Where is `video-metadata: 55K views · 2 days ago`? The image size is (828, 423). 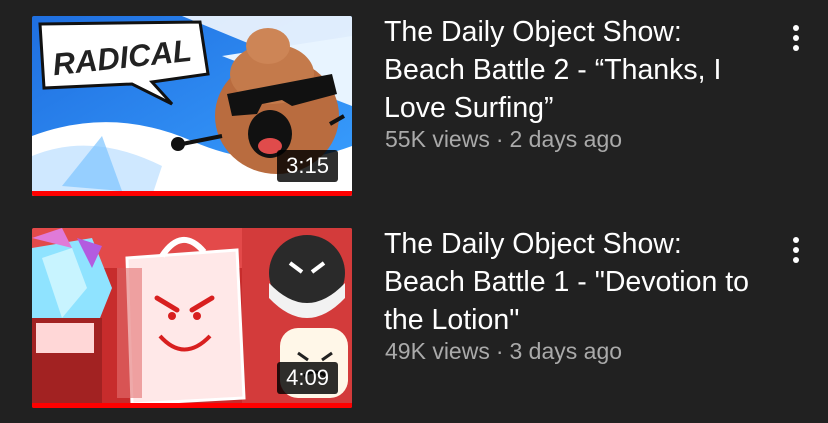 video-metadata: 55K views · 2 days ago is located at coordinates (503, 139).